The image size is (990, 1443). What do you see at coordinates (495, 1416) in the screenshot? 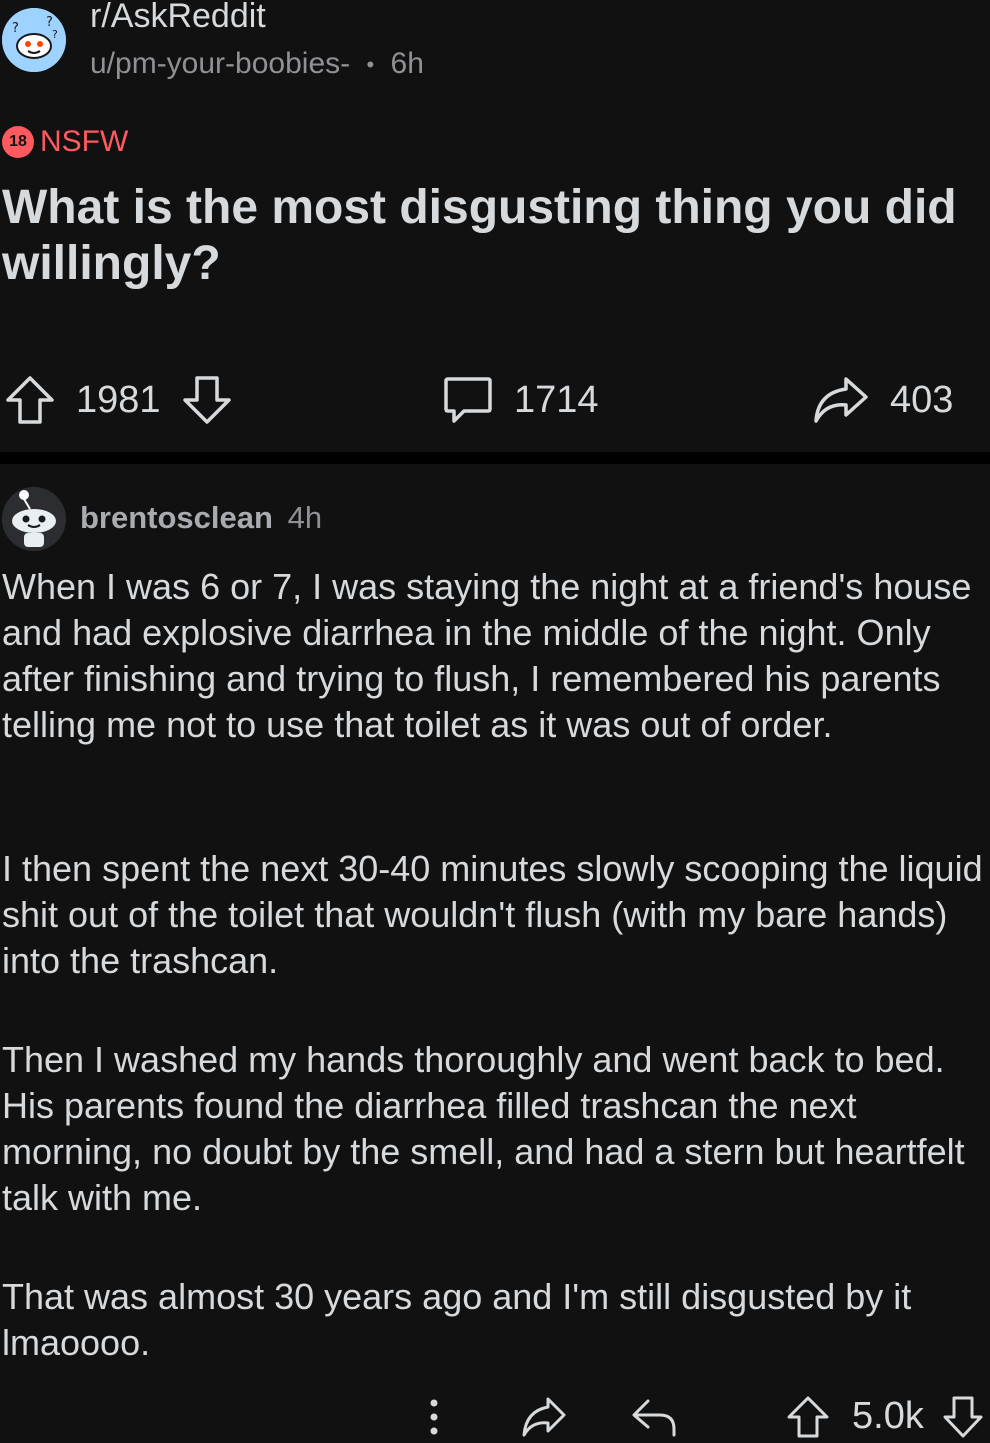
I see `comment-action-bar: 5.0k` at bounding box center [495, 1416].